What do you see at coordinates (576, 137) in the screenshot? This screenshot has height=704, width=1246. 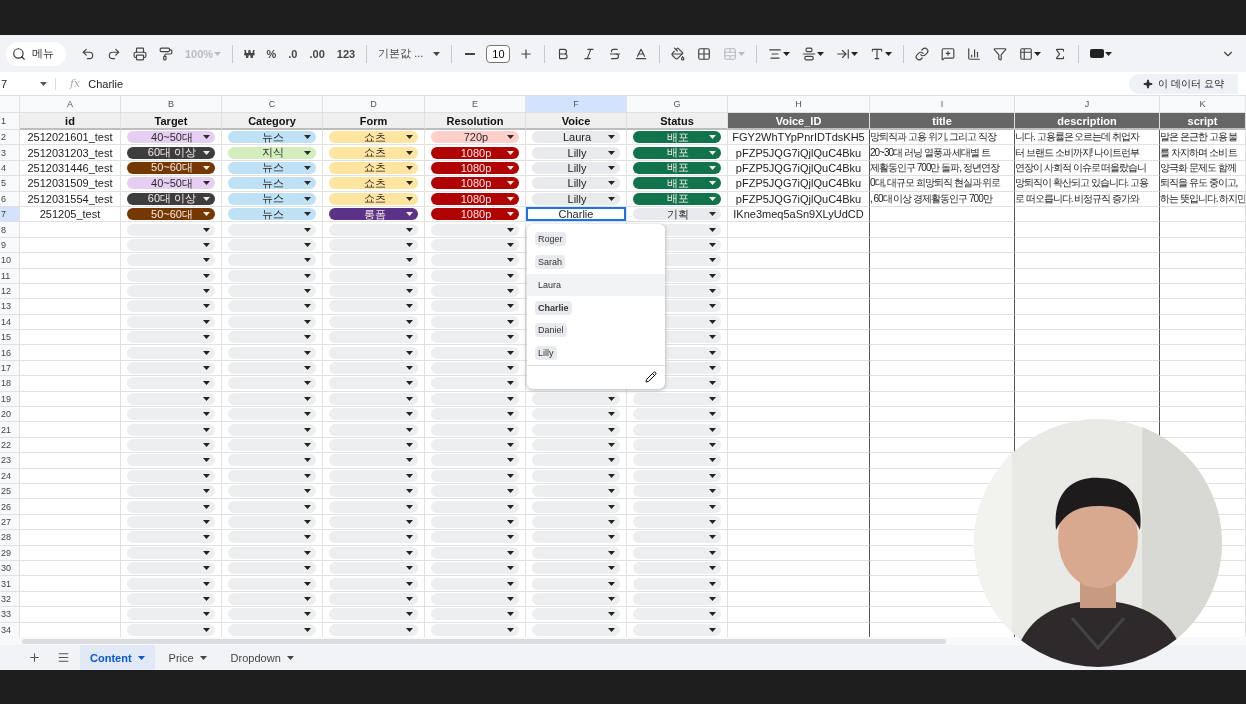 I see `dropdown-chip: Laura` at bounding box center [576, 137].